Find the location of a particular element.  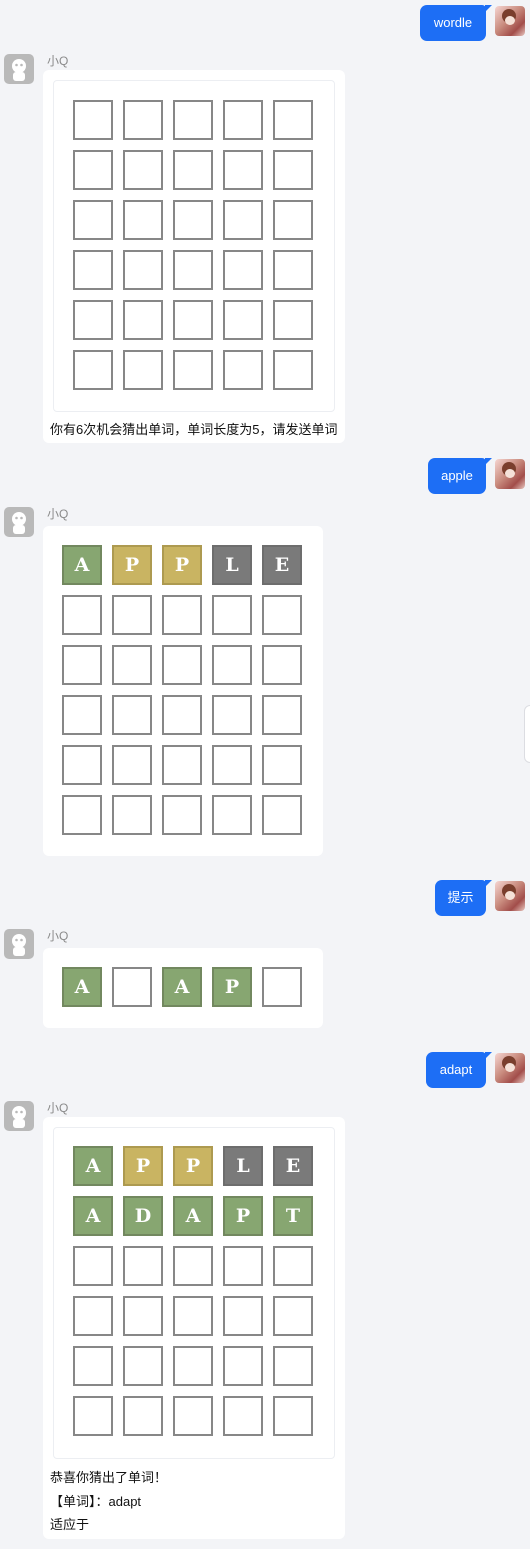

result-word-text: 【单词】：adapt is located at coordinates (96, 1501).